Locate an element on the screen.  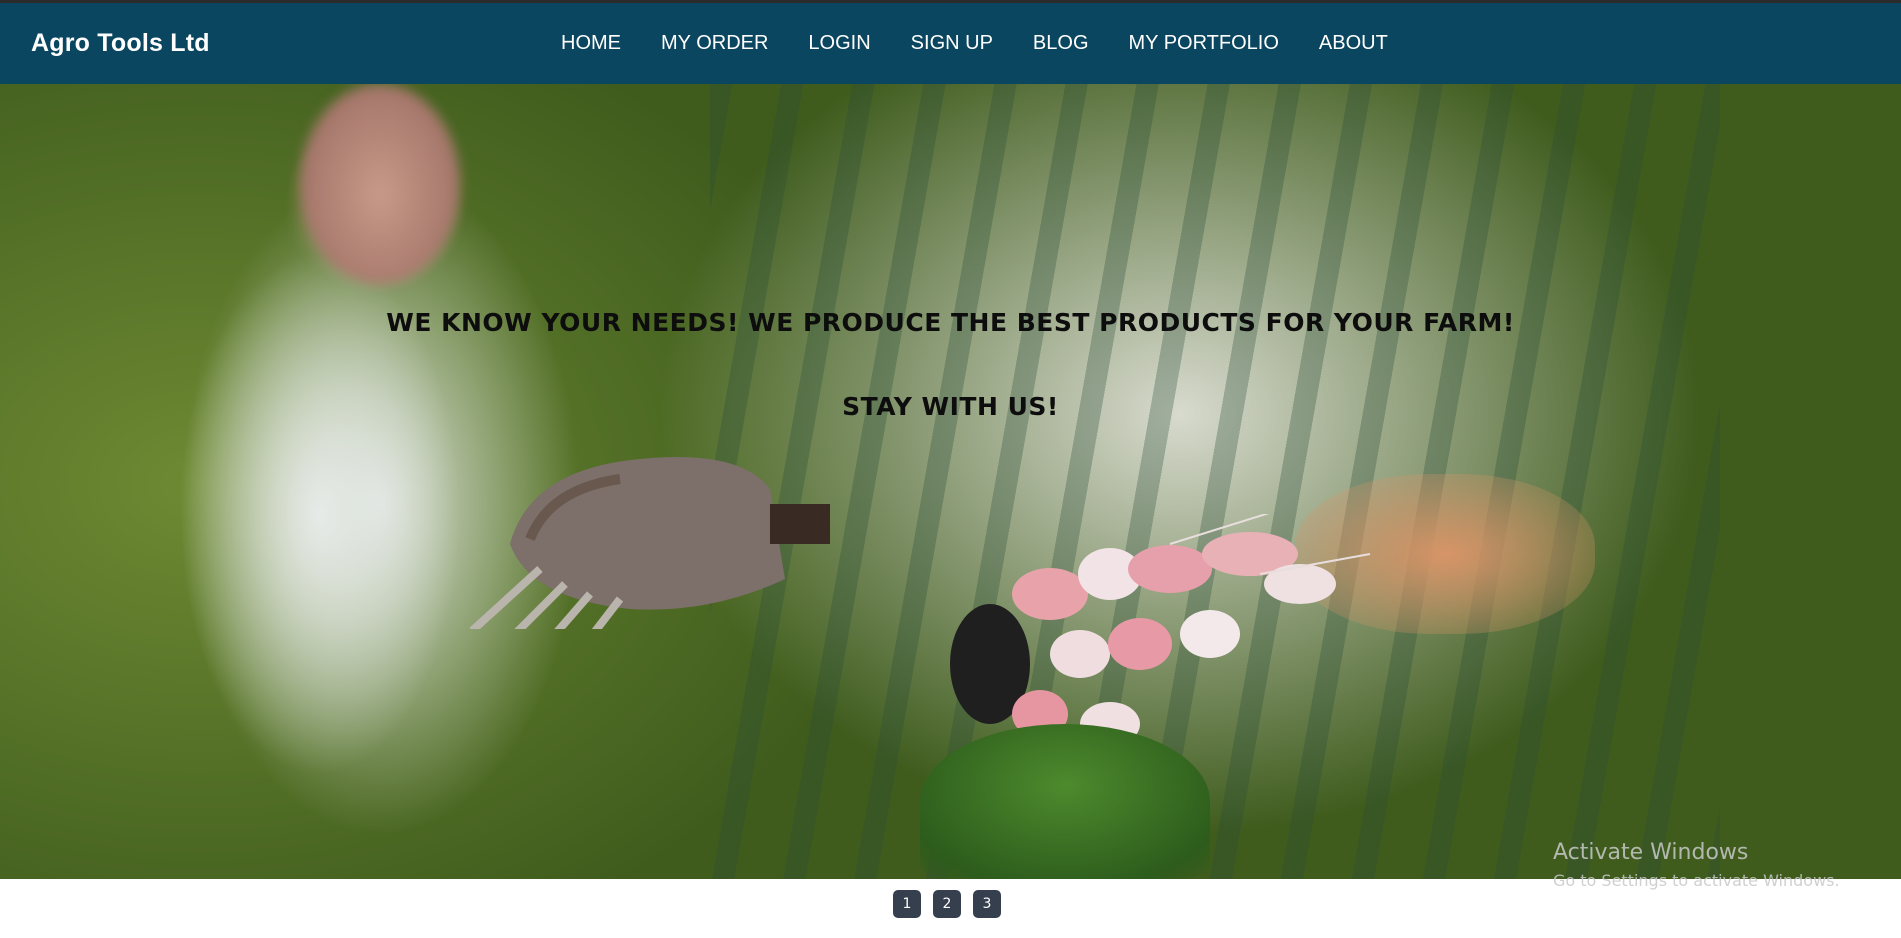
radish-greens-image is located at coordinates (1065, 801).